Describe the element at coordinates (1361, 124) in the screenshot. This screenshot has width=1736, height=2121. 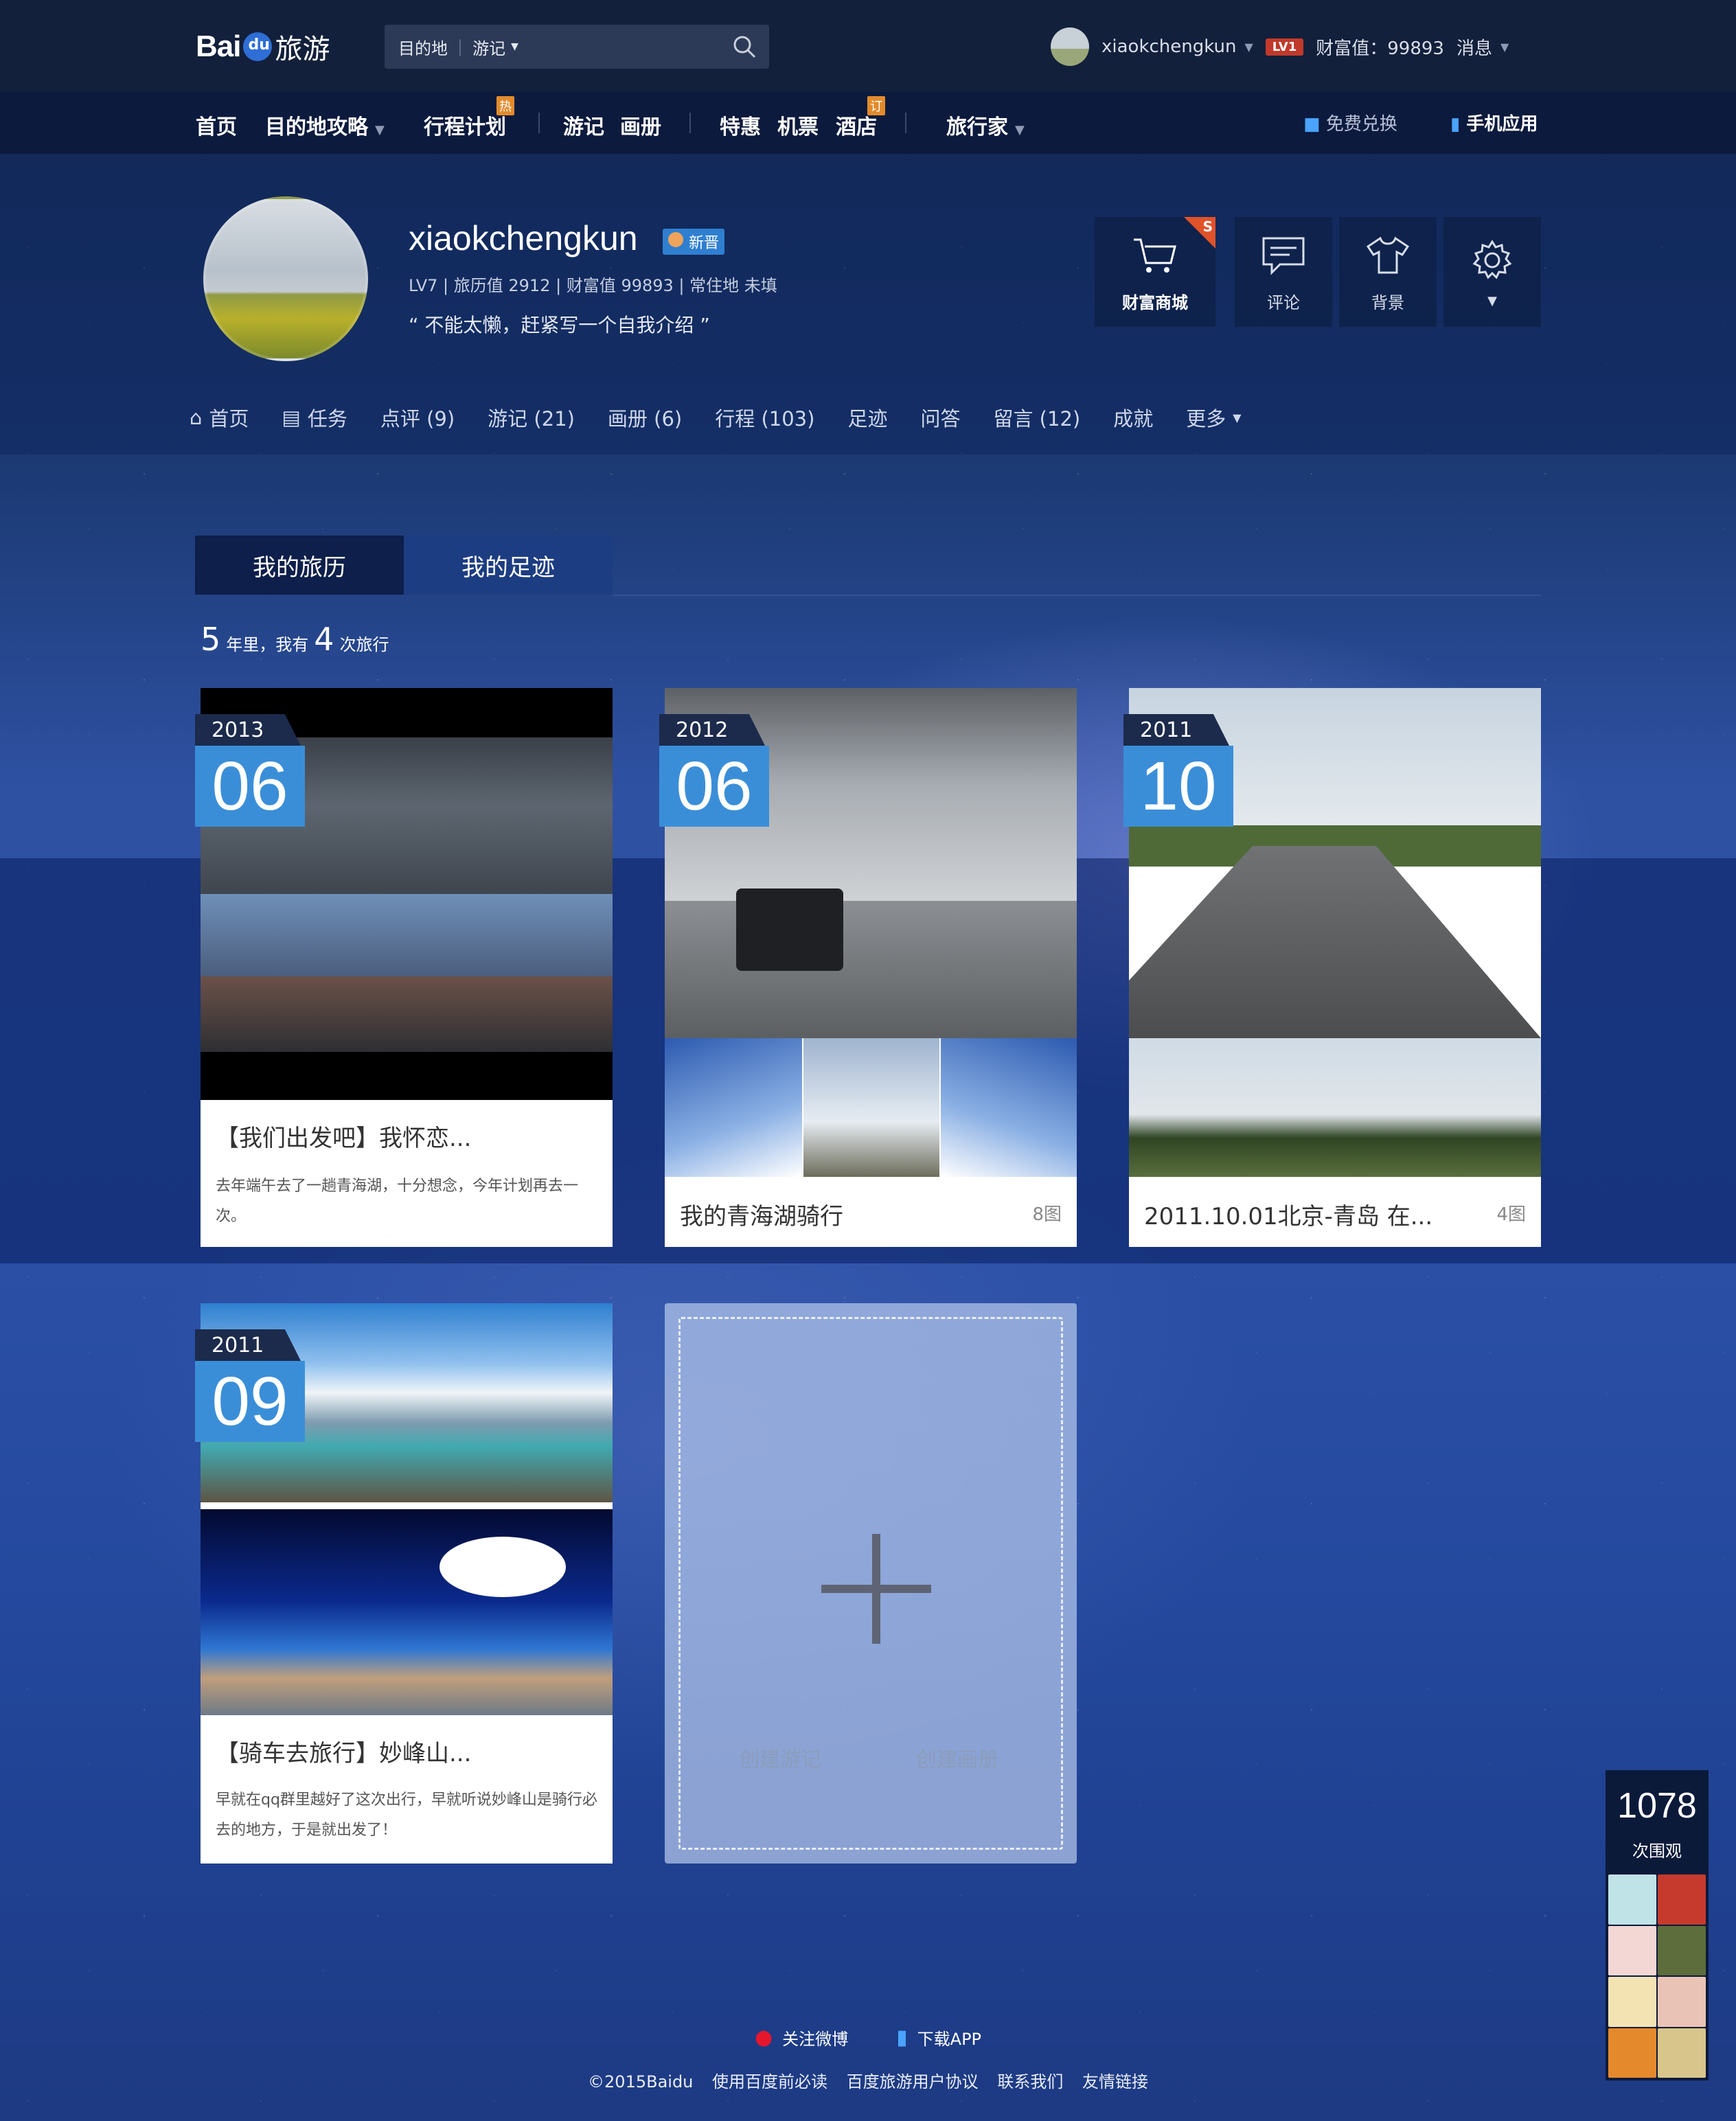
I see `nav-label: 免费兑换` at that location.